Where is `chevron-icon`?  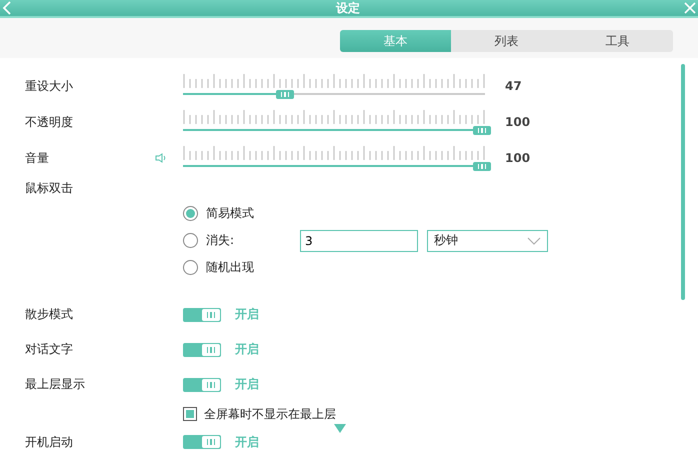 chevron-icon is located at coordinates (534, 240).